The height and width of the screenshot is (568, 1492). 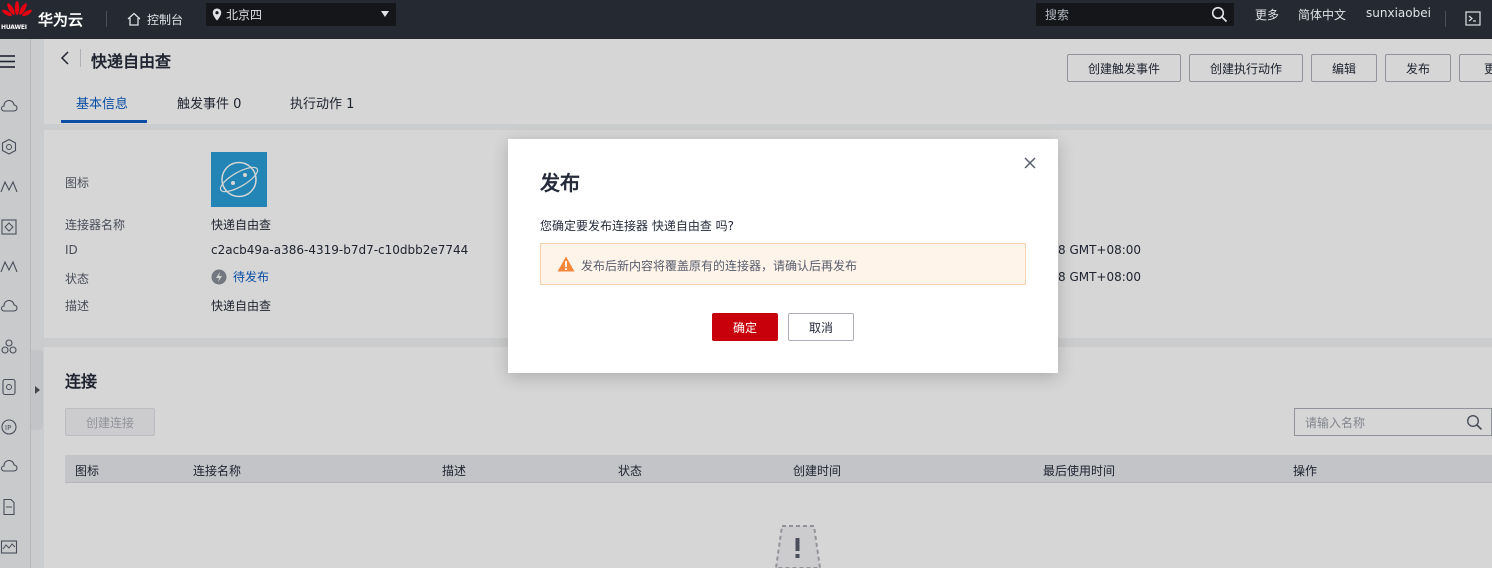 I want to click on warning-alert: 发布后新内容将覆盖原有的连接器，请确认后再发布, so click(x=783, y=264).